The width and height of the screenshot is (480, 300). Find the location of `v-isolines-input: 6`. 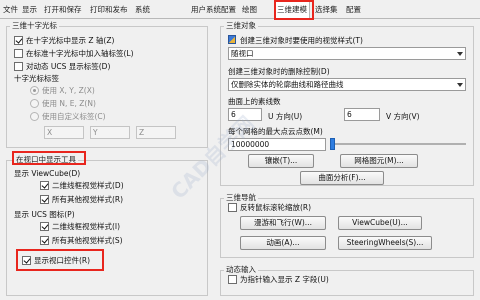

v-isolines-input: 6 is located at coordinates (362, 114).